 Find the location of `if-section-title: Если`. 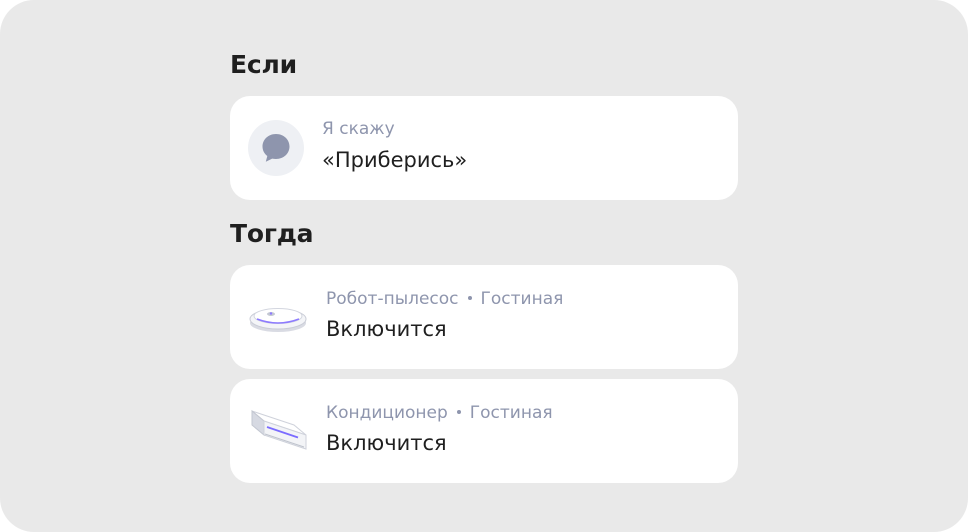

if-section-title: Если is located at coordinates (263, 64).